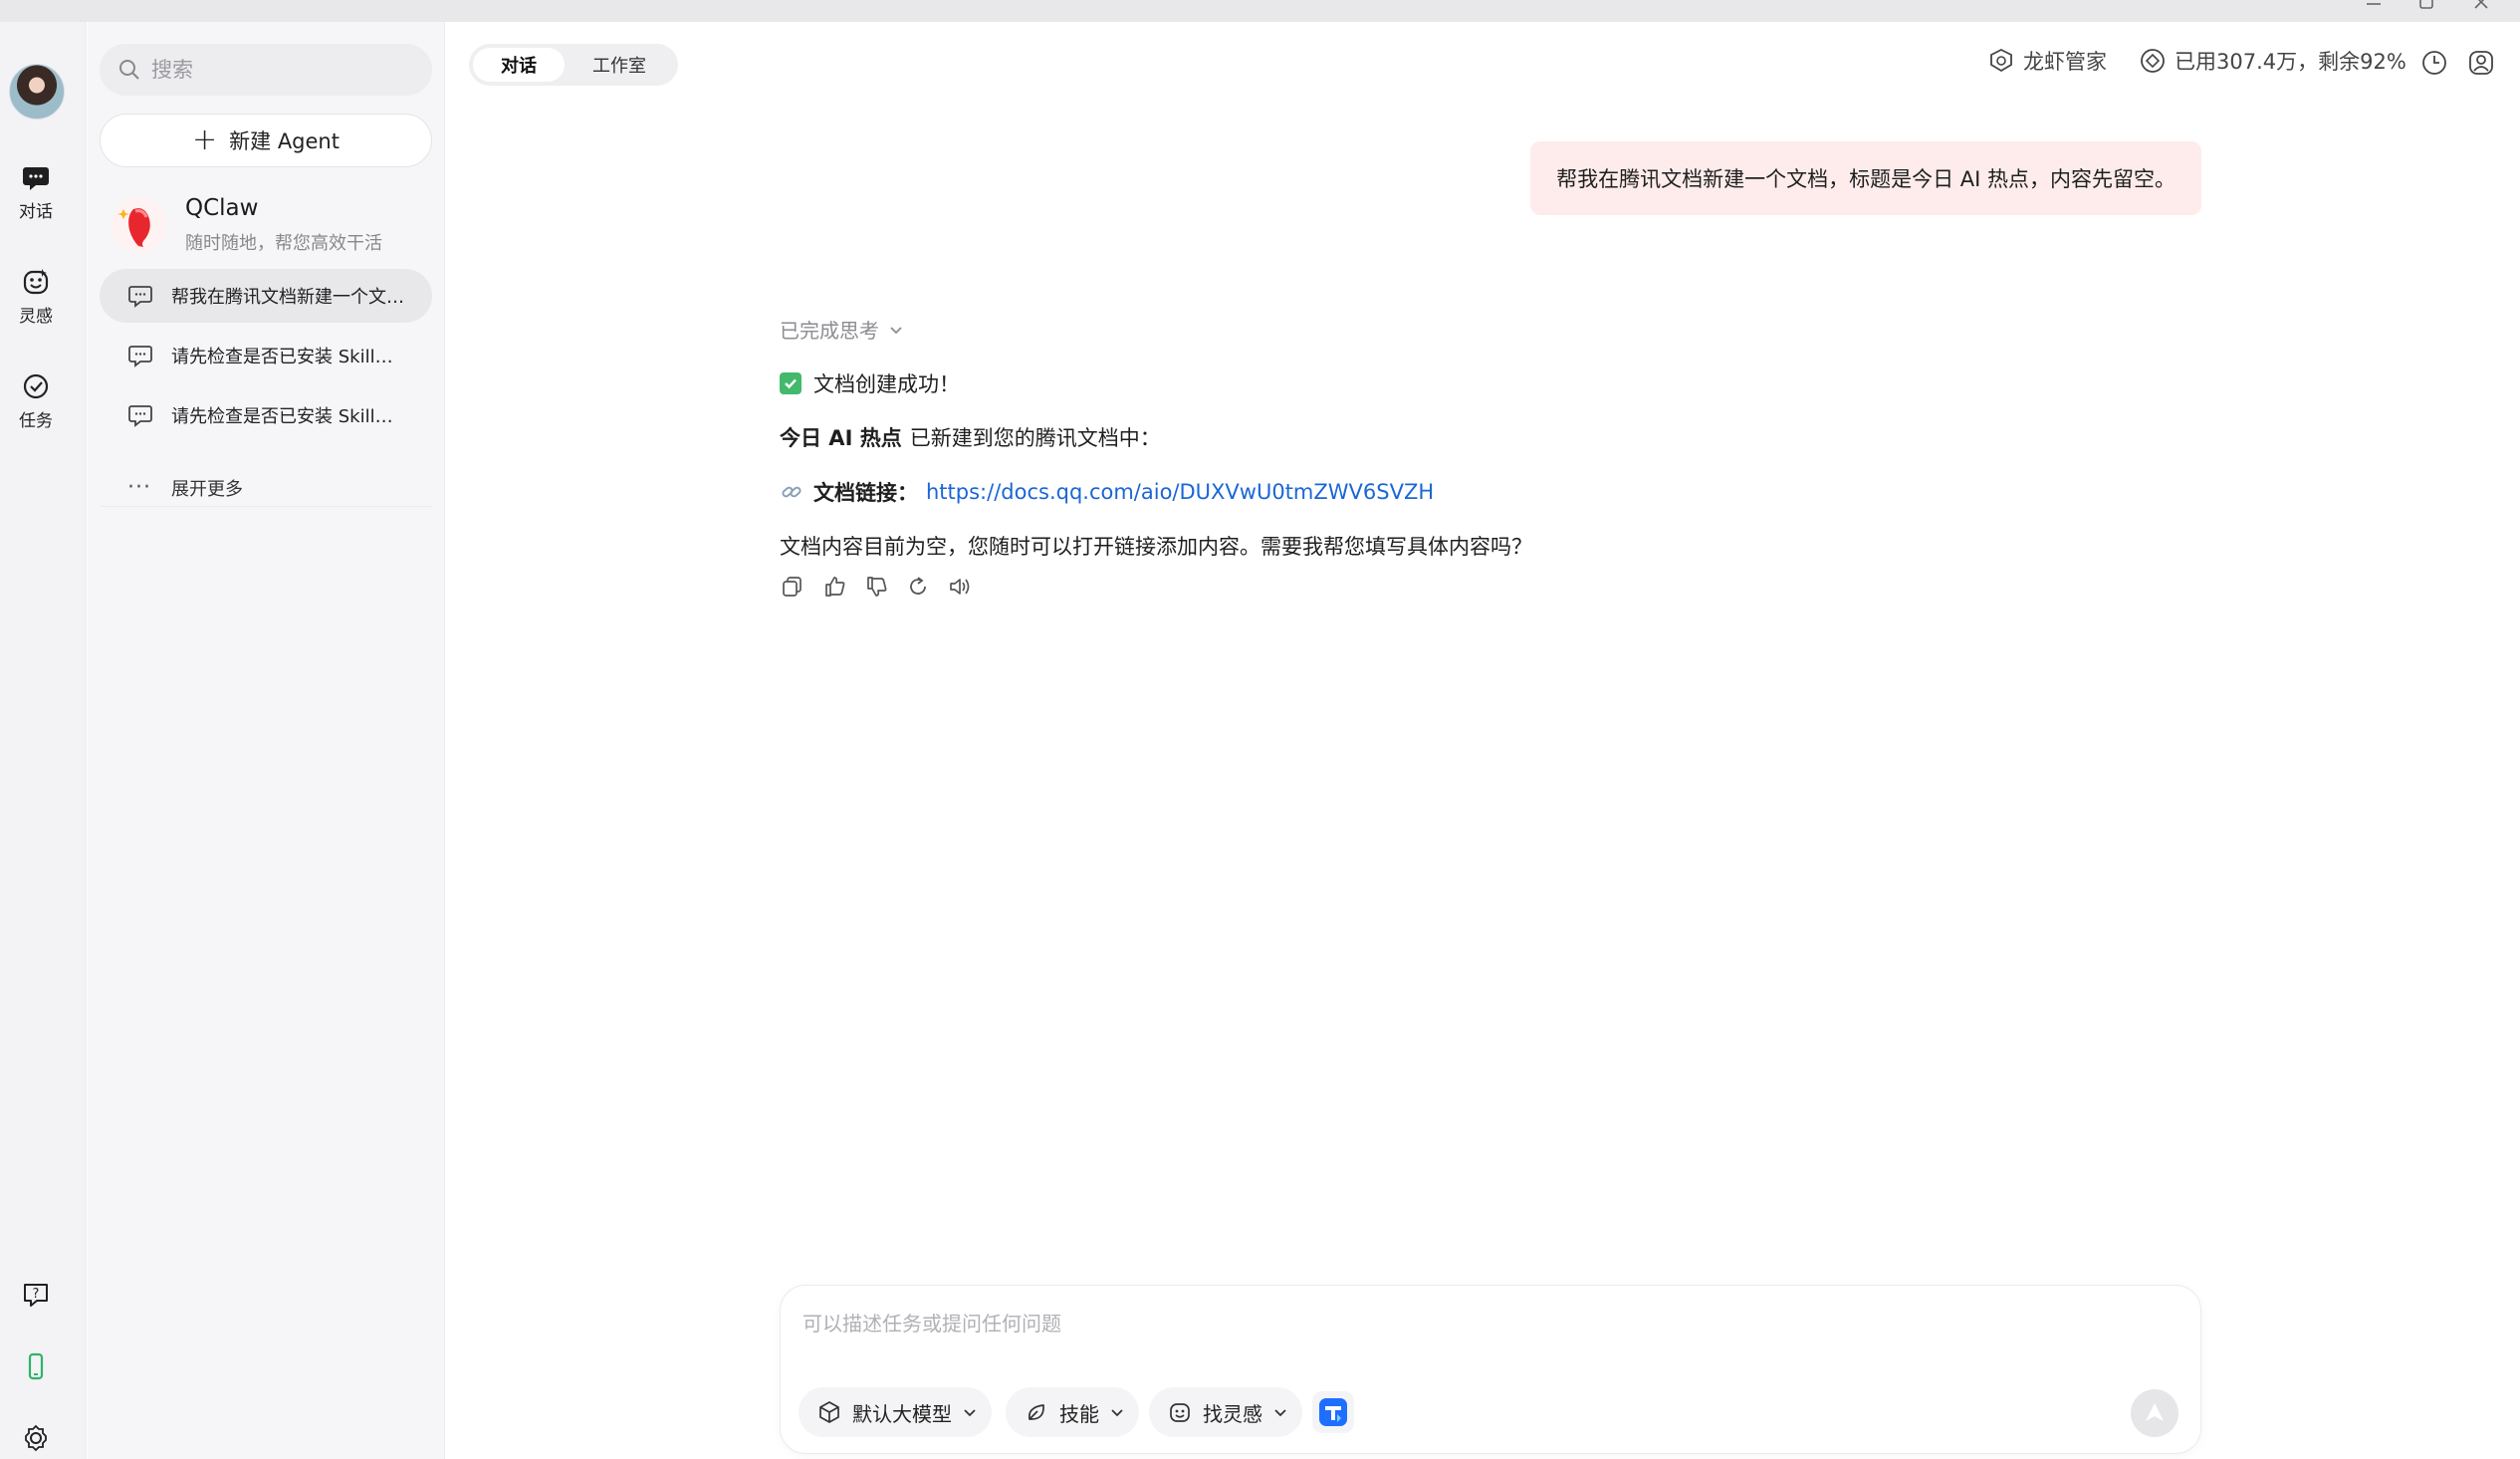 The image size is (2520, 1459). What do you see at coordinates (139, 487) in the screenshot?
I see `more-dots-icon: ···` at bounding box center [139, 487].